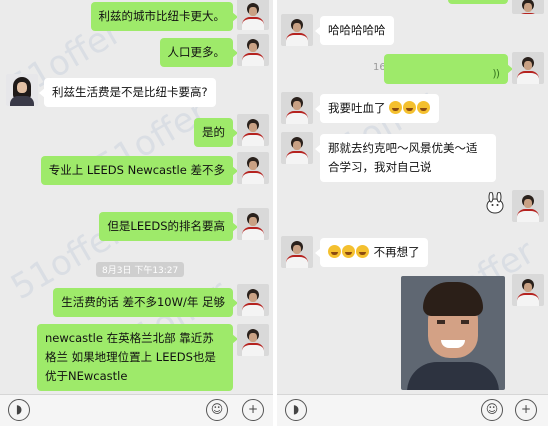 Image resolution: width=548 pixels, height=426 pixels. What do you see at coordinates (354, 30) in the screenshot?
I see `message-bubble-received: 哈哈哈哈哈` at bounding box center [354, 30].